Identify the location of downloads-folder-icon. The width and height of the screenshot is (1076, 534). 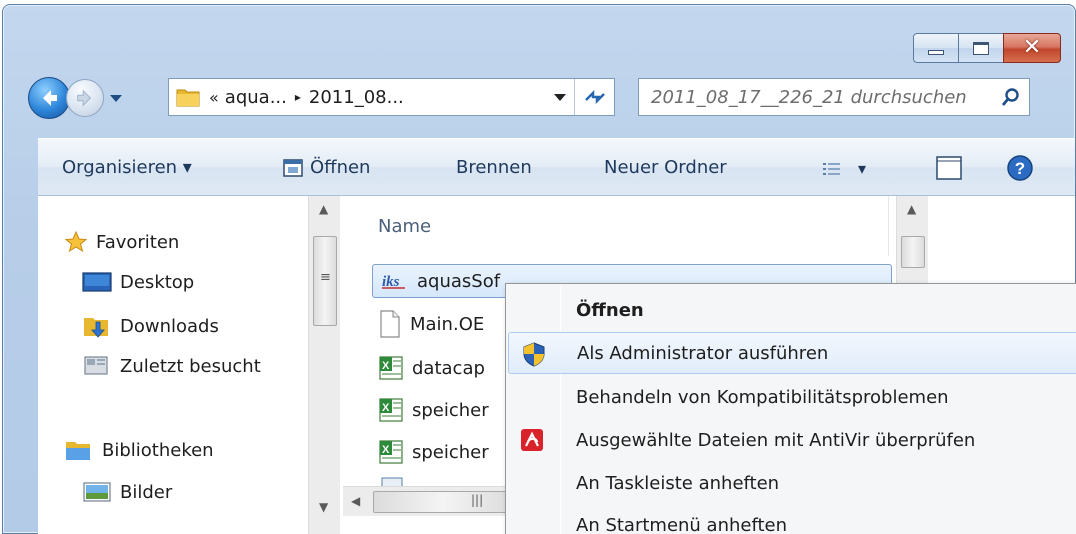
(96, 328).